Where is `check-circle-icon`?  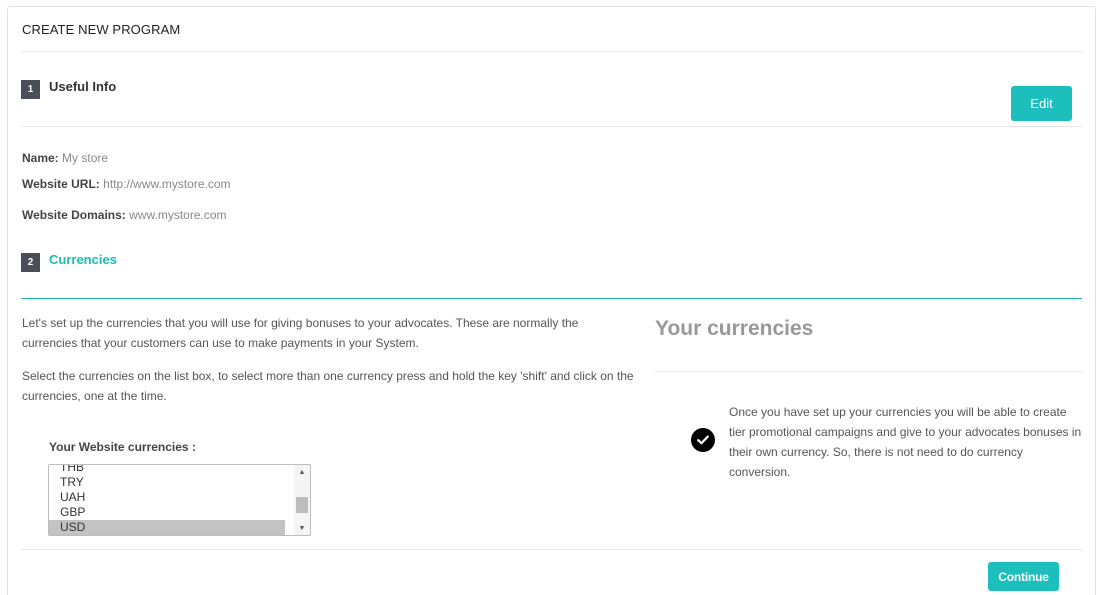
check-circle-icon is located at coordinates (703, 440).